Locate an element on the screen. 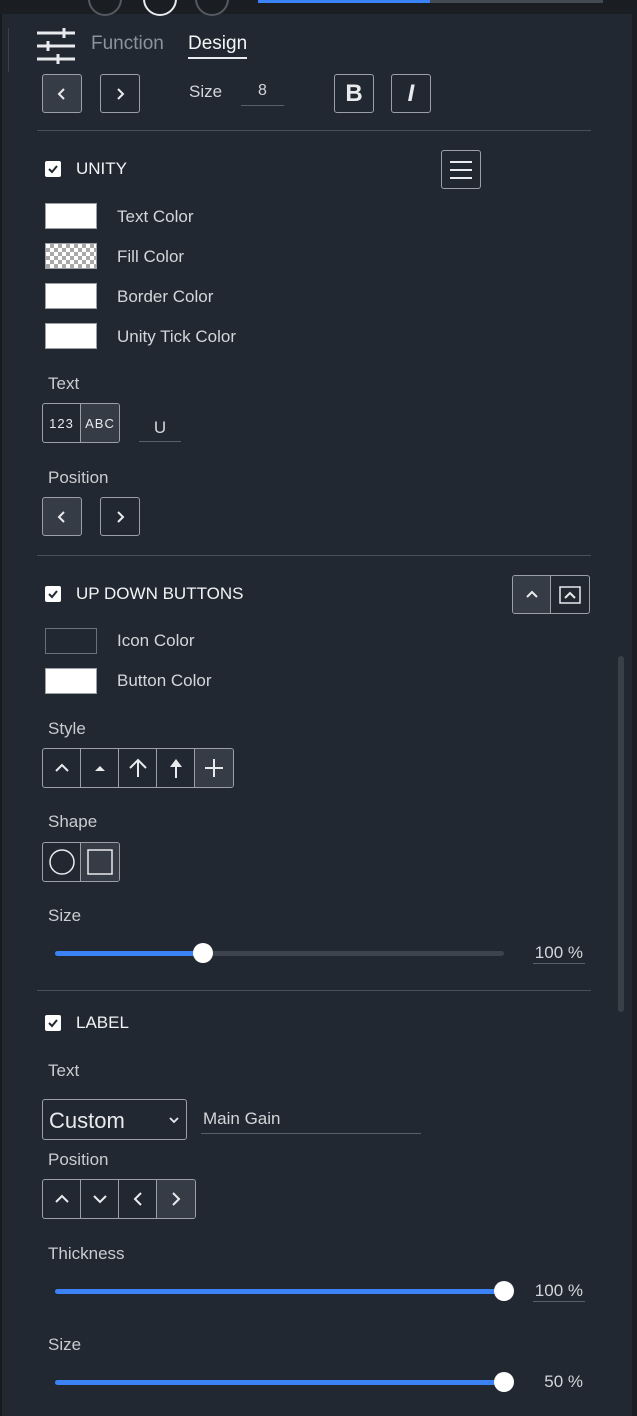 The height and width of the screenshot is (1416, 637). tab-function: Function is located at coordinates (127, 44).